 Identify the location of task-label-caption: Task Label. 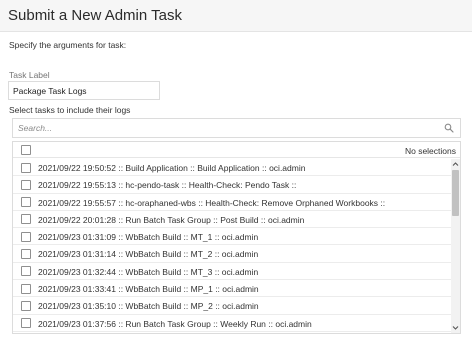
(29, 75).